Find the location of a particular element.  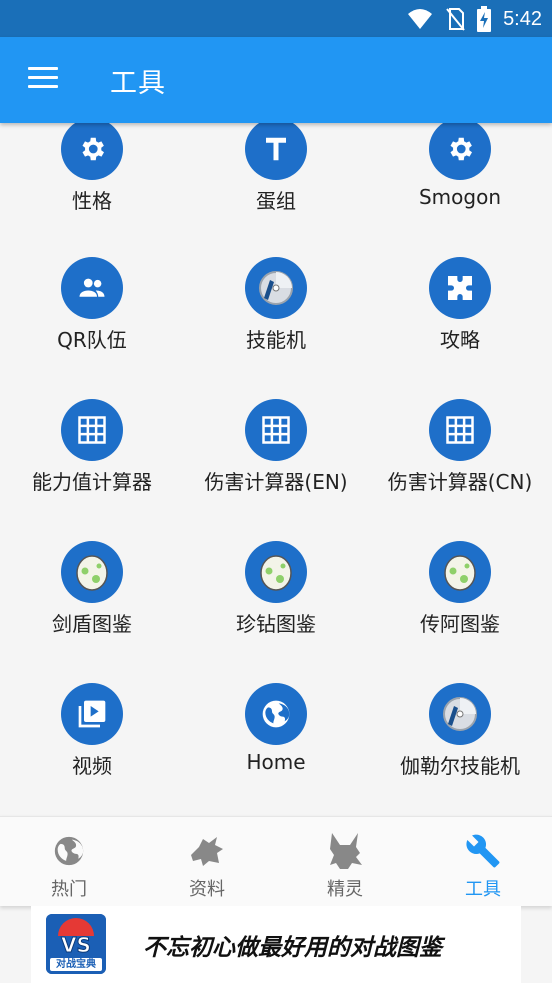

tool-damage-calculator-en: 伤害计算器(EN) is located at coordinates (276, 447).